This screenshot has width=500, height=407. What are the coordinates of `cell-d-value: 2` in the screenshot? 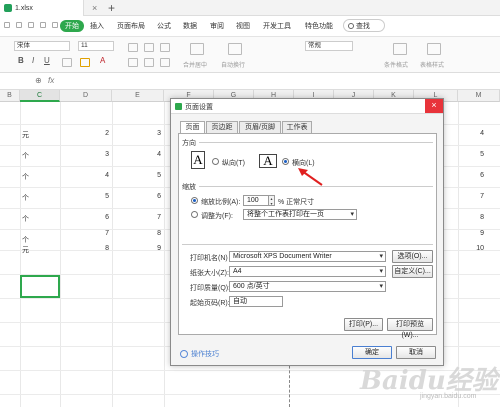 It's located at (84, 133).